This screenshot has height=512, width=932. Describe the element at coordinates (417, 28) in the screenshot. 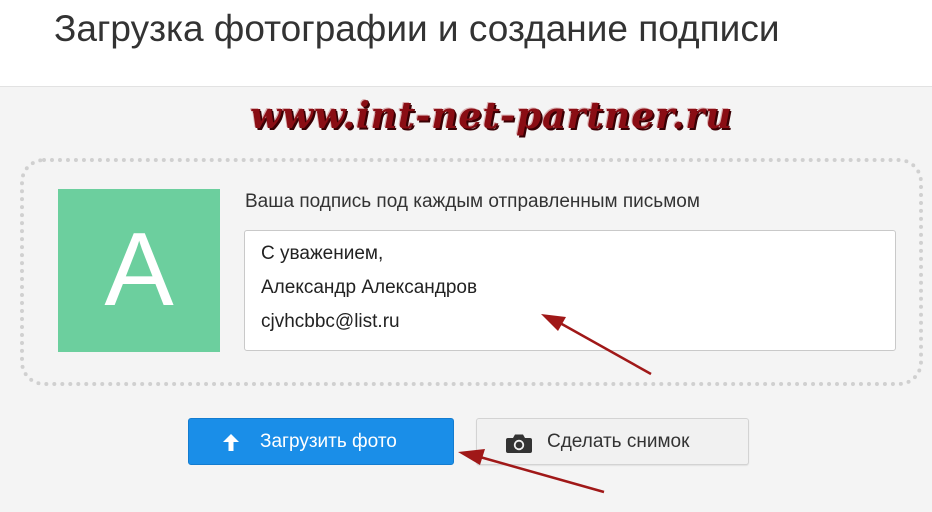

I see `page-title: Загрузка фотографии и создание подписи` at that location.